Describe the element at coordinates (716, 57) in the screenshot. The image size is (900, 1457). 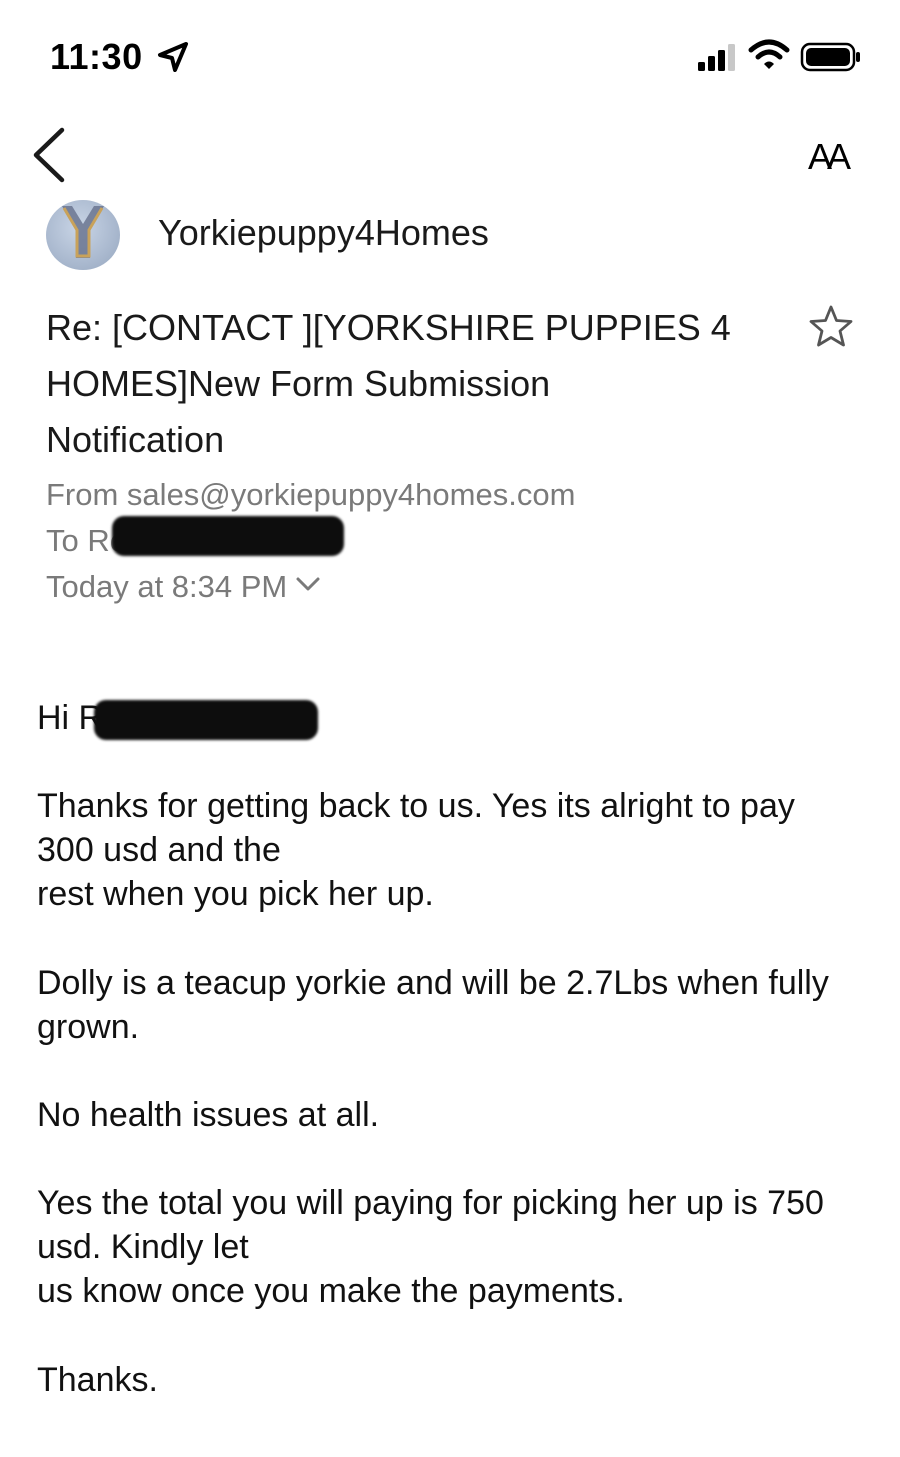
I see `cellular-signal-icon` at that location.